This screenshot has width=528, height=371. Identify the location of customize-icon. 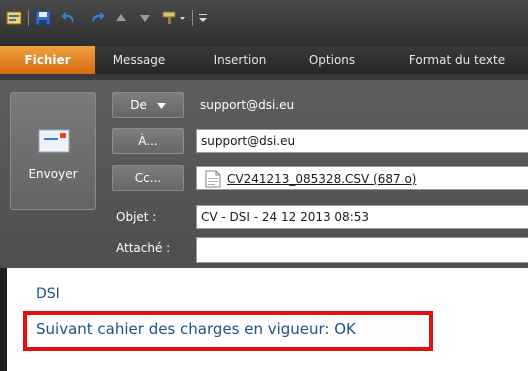
(203, 18).